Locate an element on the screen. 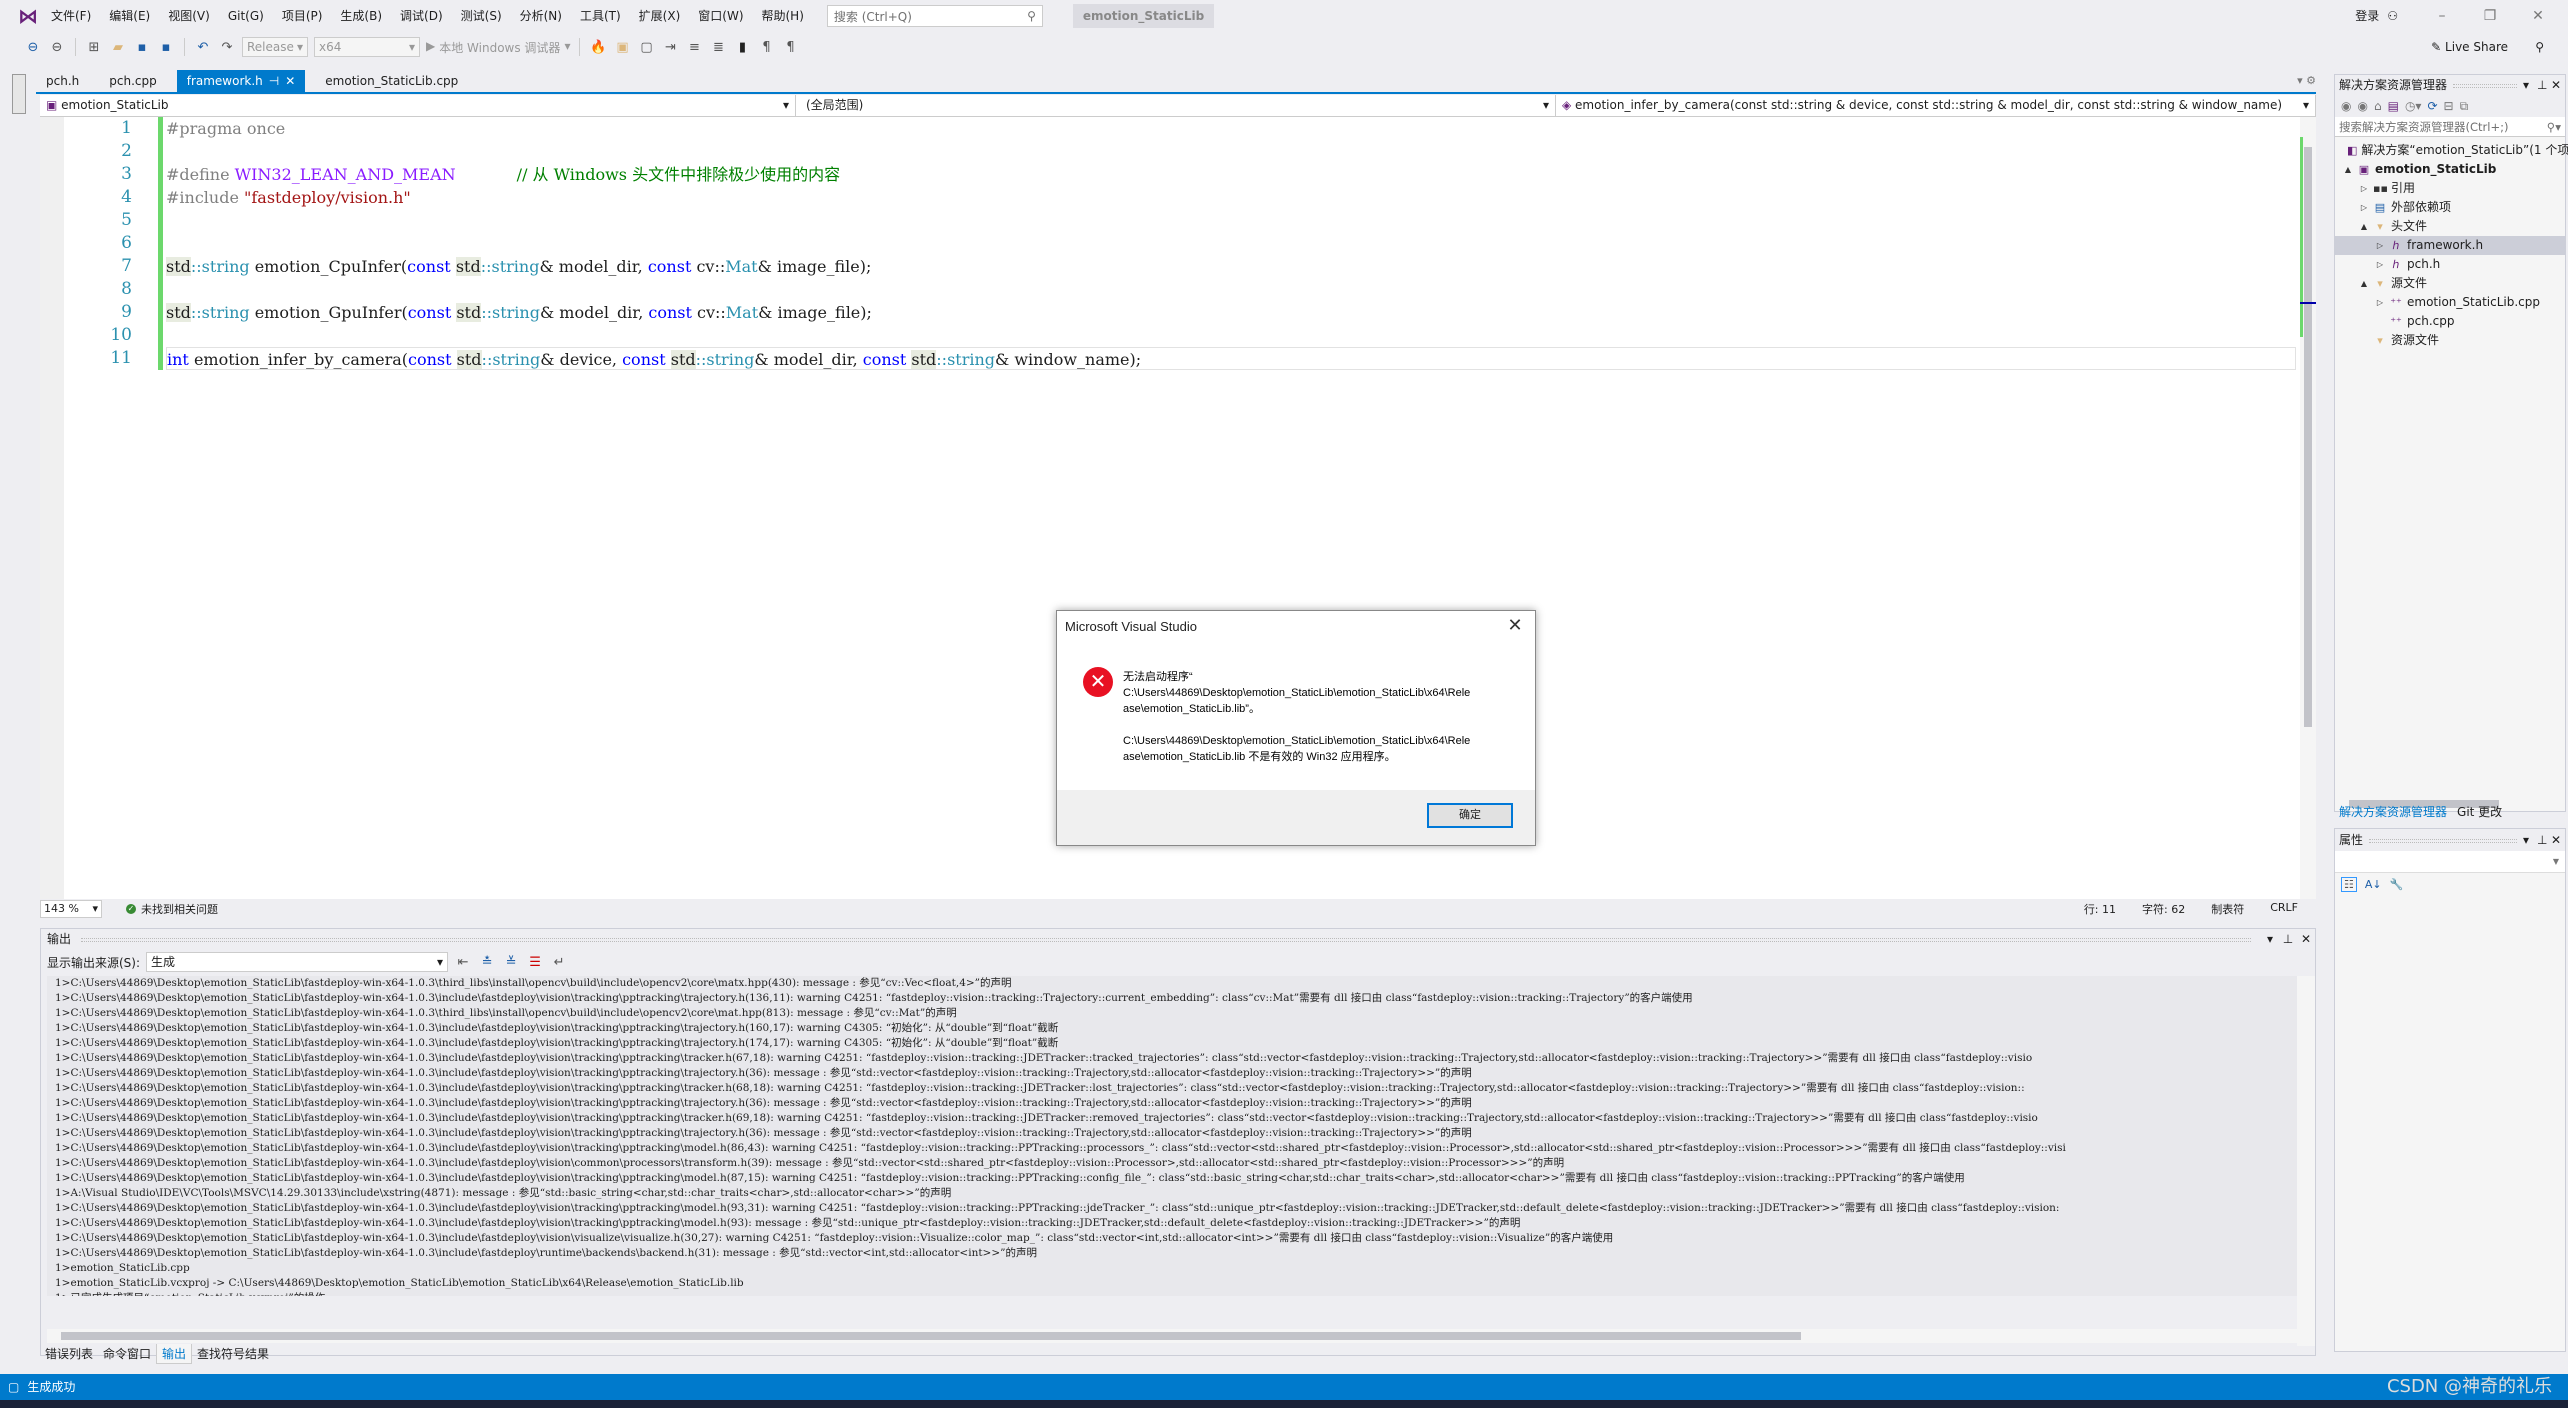 The height and width of the screenshot is (1408, 2568). find-message-icon: ⇤ is located at coordinates (463, 962).